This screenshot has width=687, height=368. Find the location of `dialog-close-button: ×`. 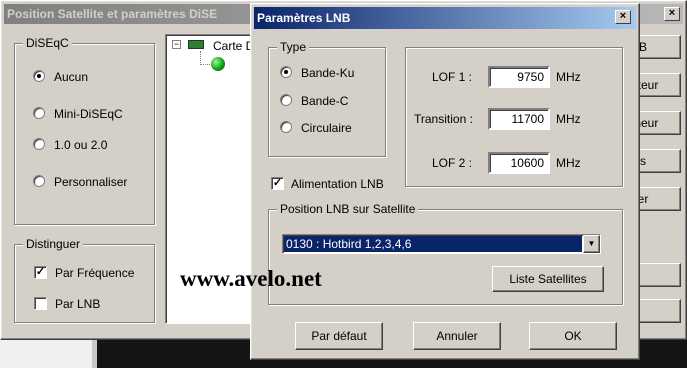

dialog-close-button: × is located at coordinates (623, 17).